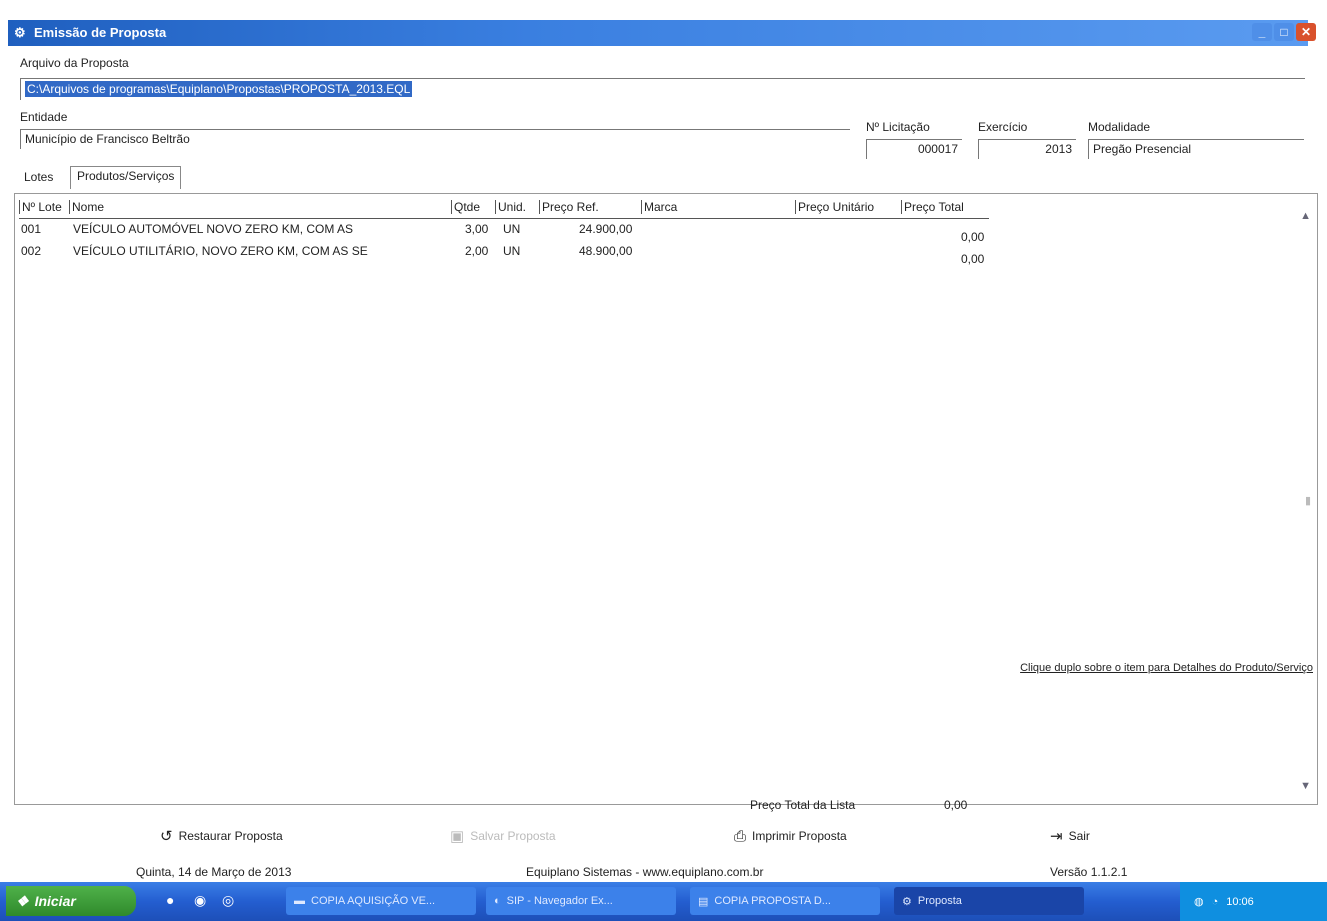 The height and width of the screenshot is (921, 1327). Describe the element at coordinates (22, 900) in the screenshot. I see `windows-logo-icon: ❖` at that location.